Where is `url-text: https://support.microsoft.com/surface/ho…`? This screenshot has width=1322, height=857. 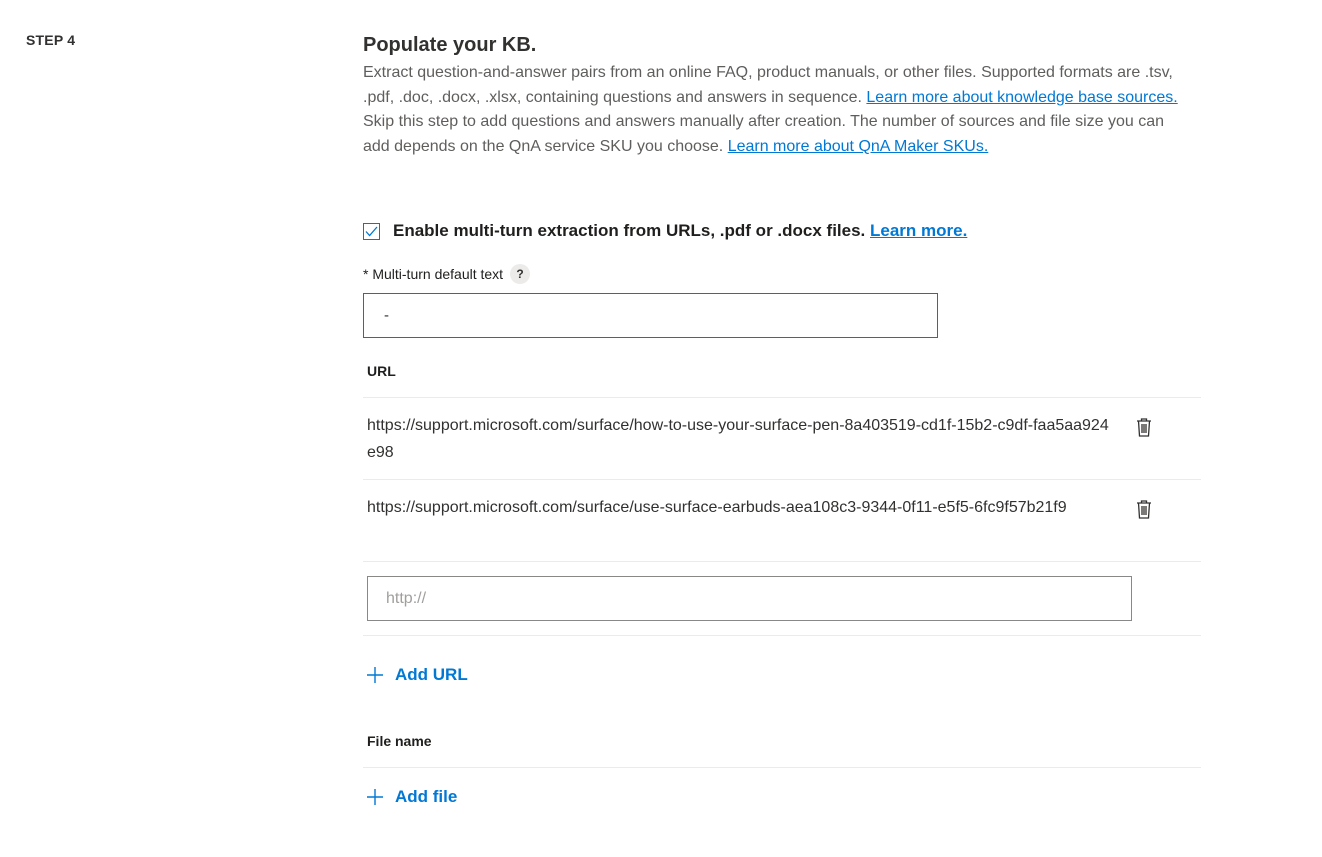
url-text: https://support.microsoft.com/surface/ho… is located at coordinates (738, 439).